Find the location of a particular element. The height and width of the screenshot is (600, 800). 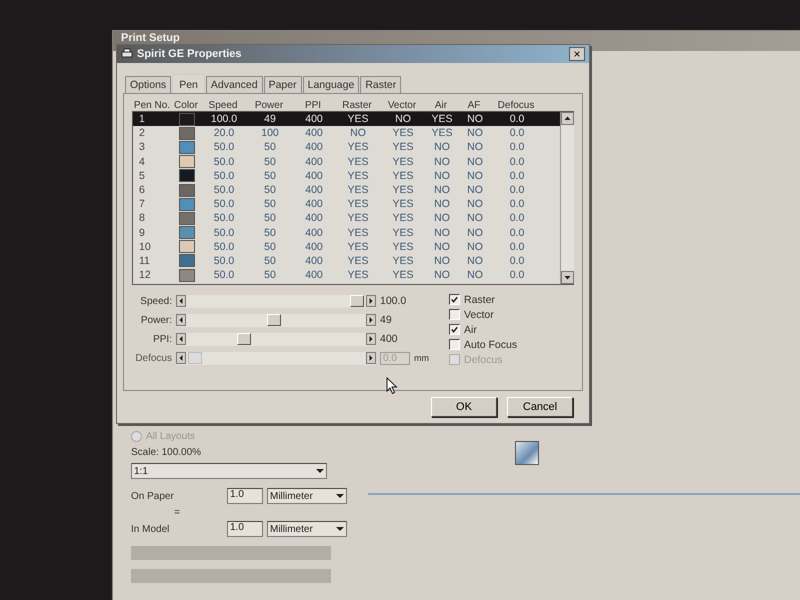

slider-label: PPI: is located at coordinates (162, 339).